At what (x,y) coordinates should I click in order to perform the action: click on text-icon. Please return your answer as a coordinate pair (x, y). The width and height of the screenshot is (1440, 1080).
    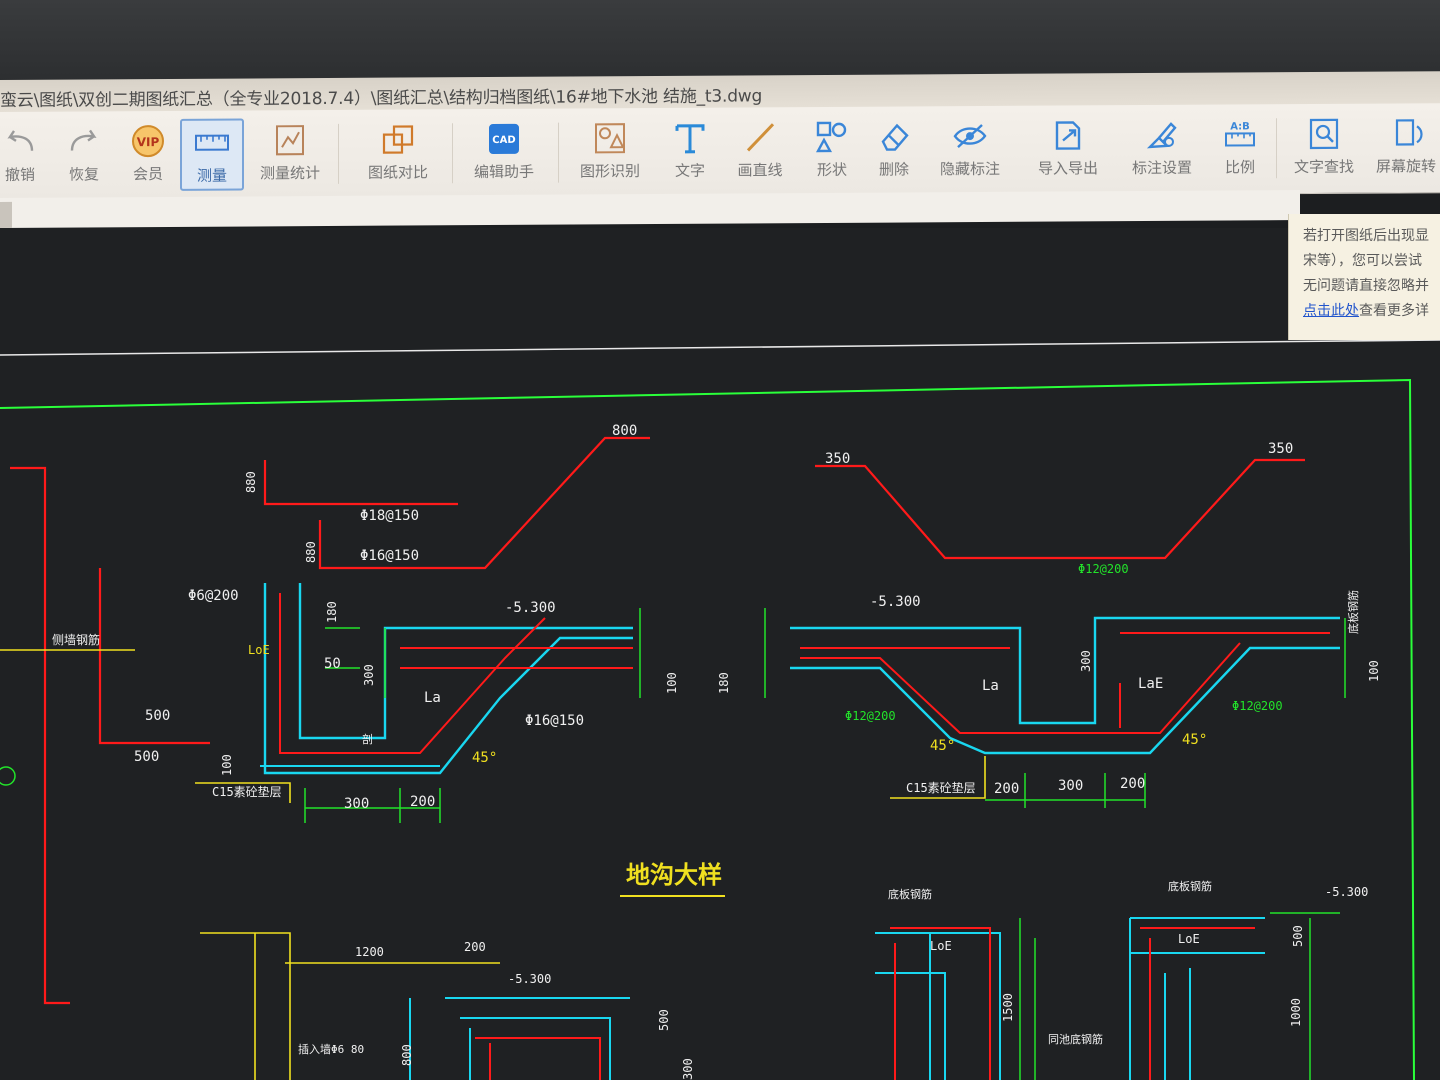
    Looking at the image, I should click on (690, 138).